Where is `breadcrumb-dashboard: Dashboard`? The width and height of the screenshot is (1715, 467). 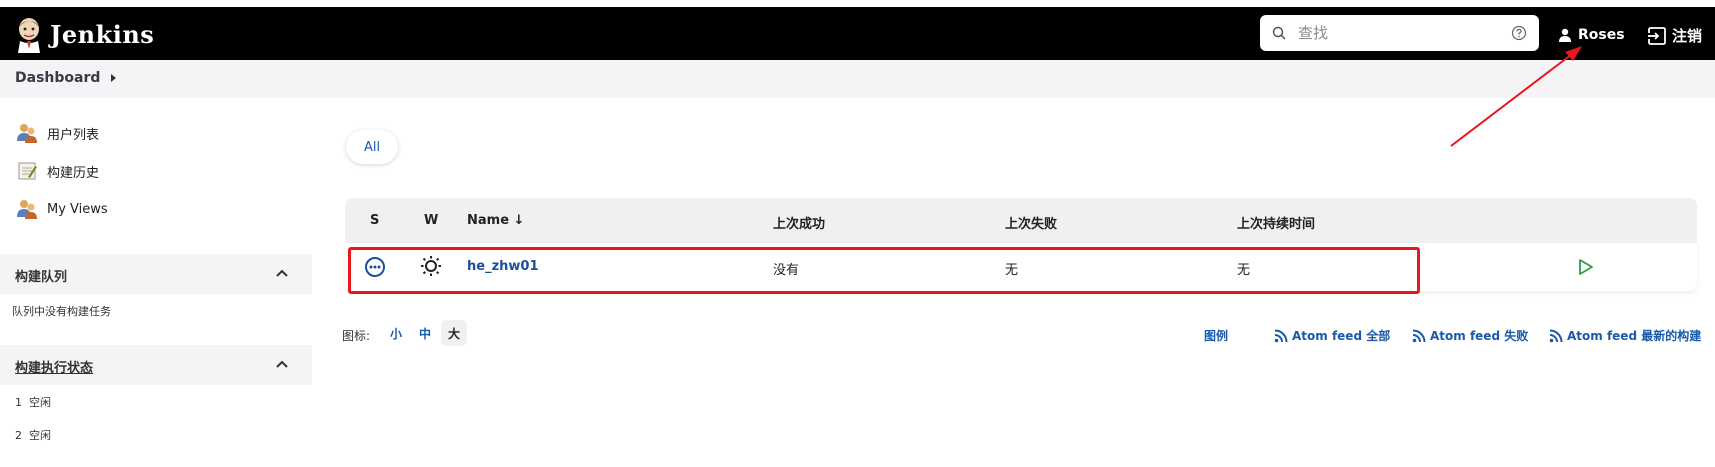
breadcrumb-dashboard: Dashboard is located at coordinates (57, 78).